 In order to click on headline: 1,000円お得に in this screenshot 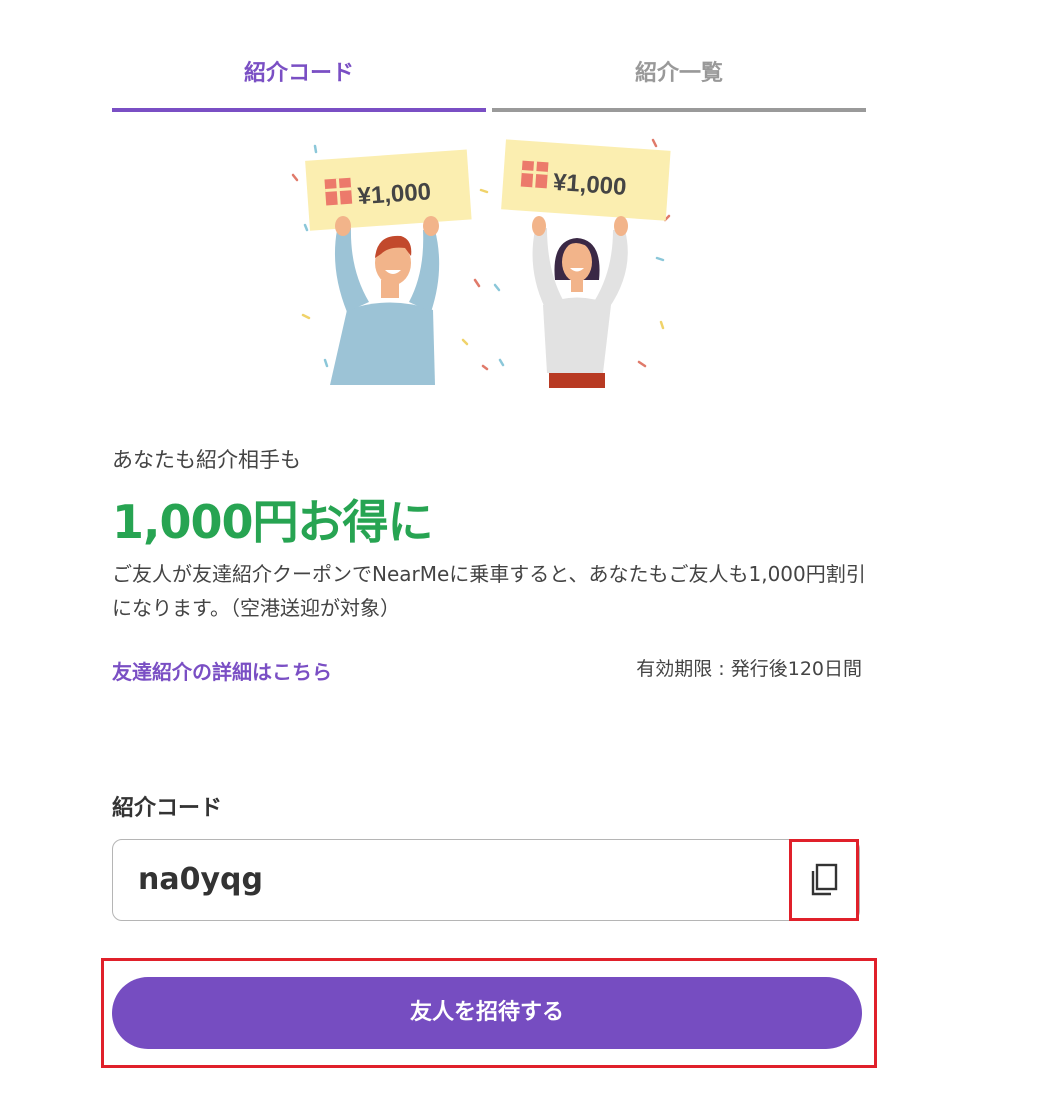, I will do `click(273, 522)`.